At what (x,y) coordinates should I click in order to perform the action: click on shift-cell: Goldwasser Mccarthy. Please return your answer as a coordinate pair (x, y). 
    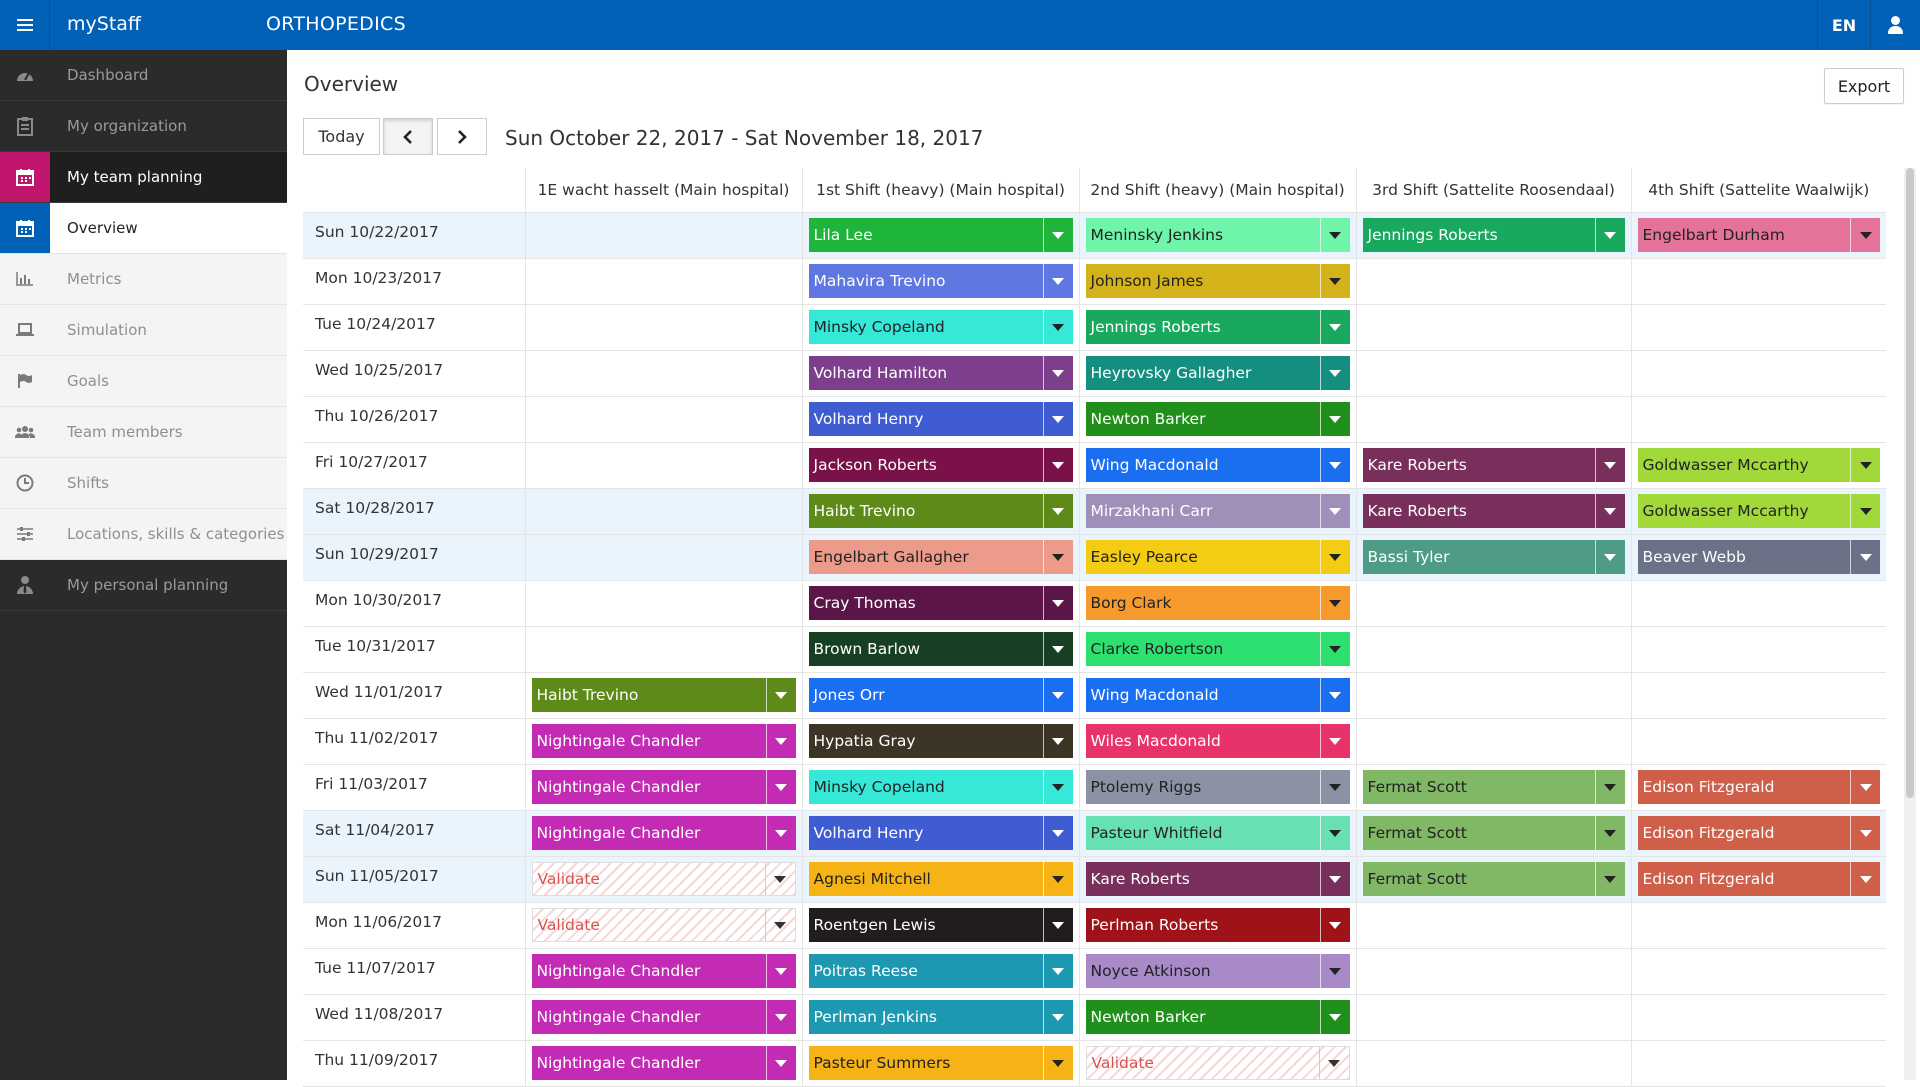
    Looking at the image, I should click on (1758, 465).